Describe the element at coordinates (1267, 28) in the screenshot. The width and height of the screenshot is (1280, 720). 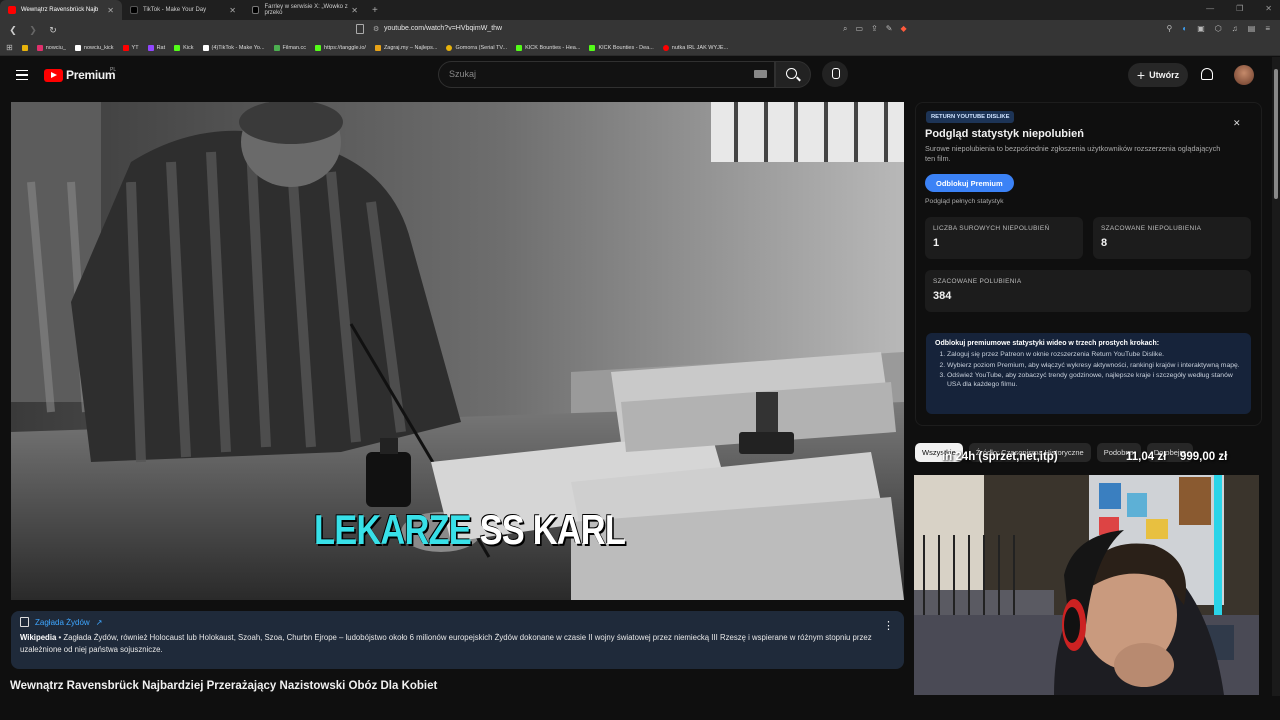
I see `menu-icon: ≡` at that location.